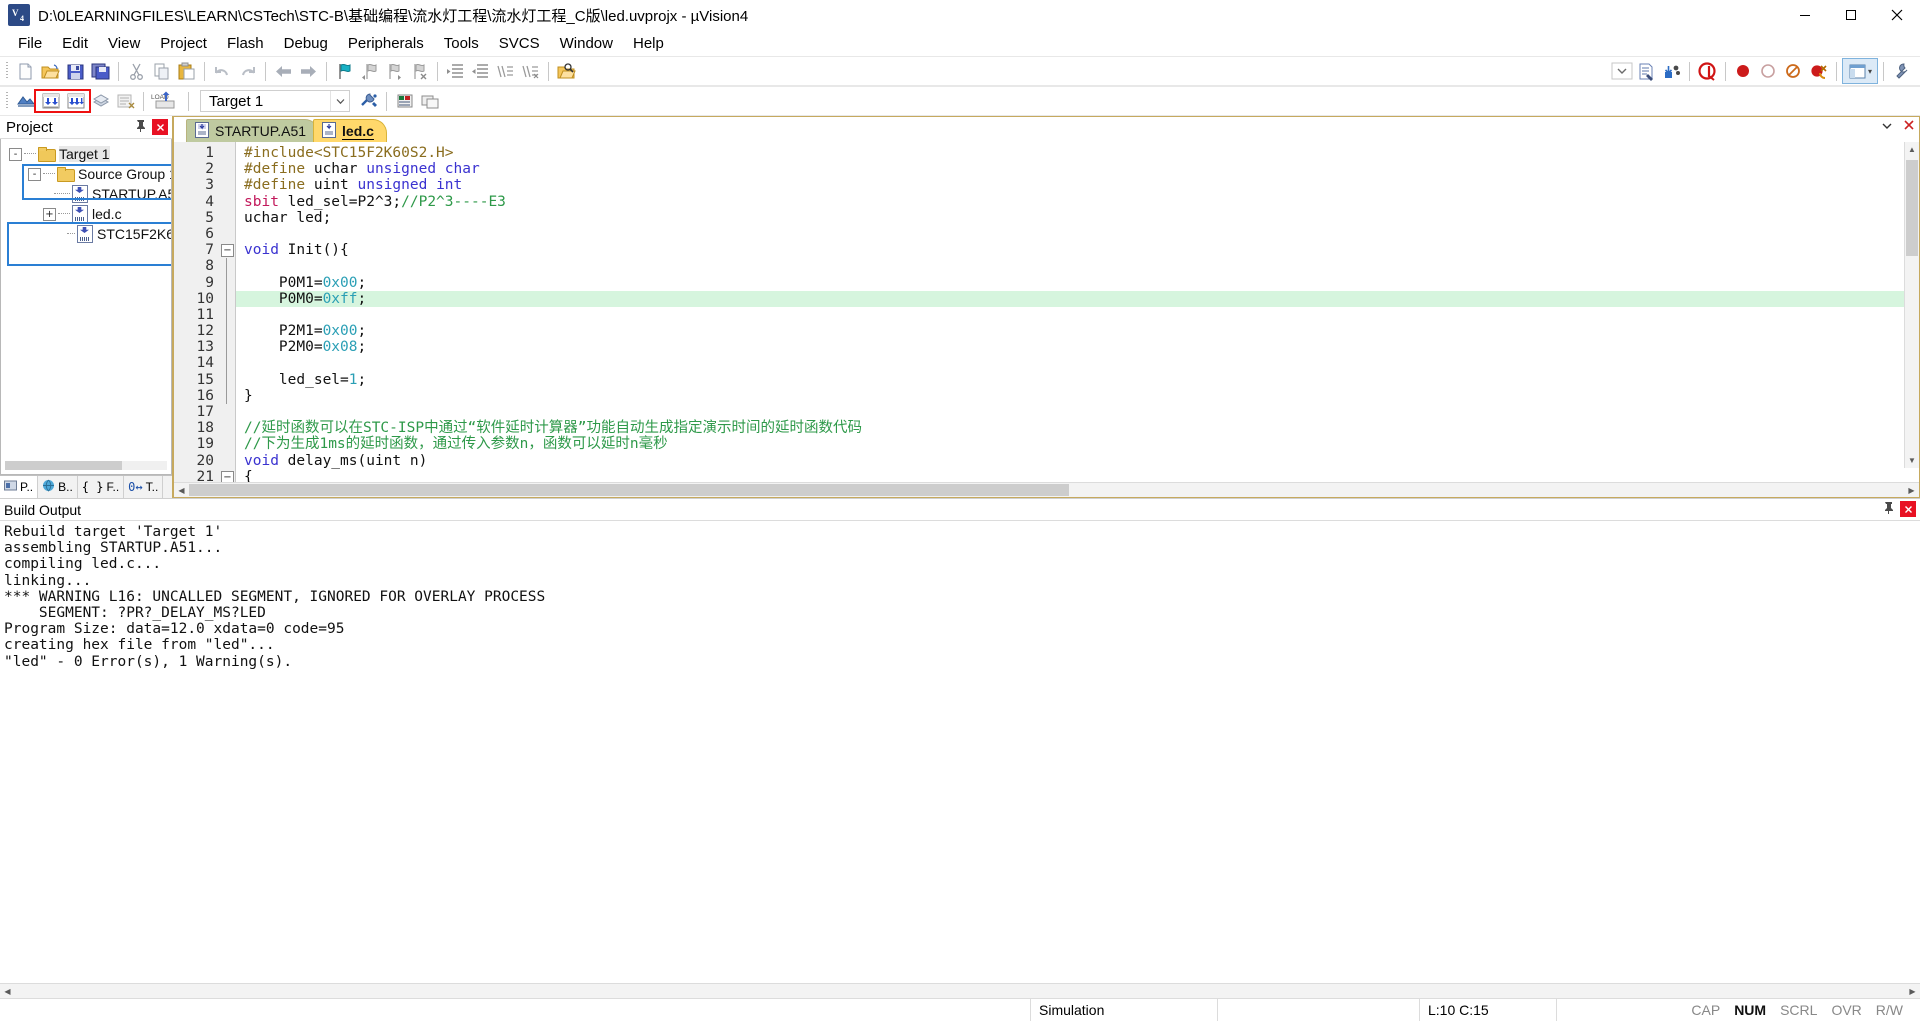  What do you see at coordinates (1646, 71) in the screenshot?
I see `find-document-icon` at bounding box center [1646, 71].